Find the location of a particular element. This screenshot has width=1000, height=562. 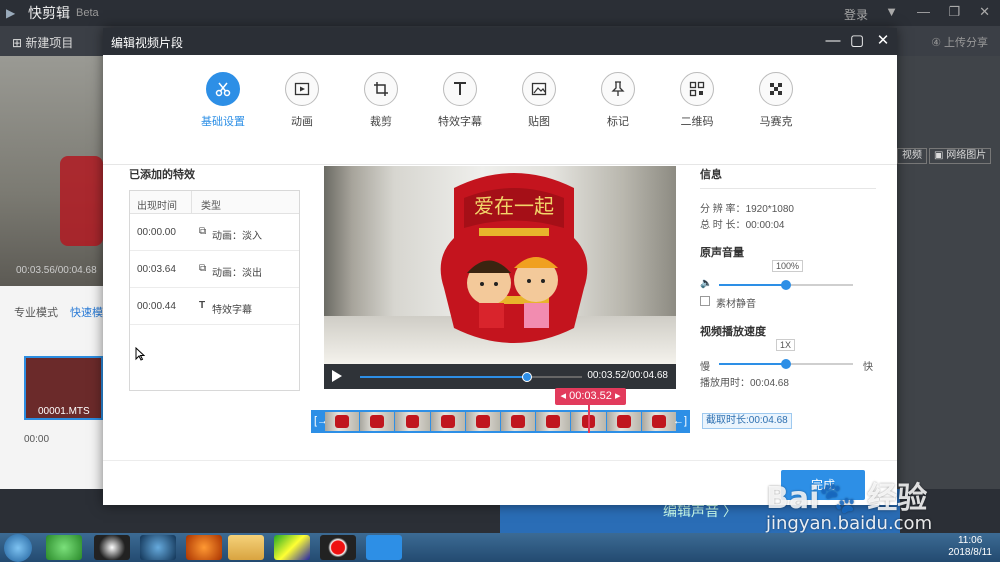

watermark: Bai🐾 经验 jingyan.baidu.com is located at coordinates (880, 497).